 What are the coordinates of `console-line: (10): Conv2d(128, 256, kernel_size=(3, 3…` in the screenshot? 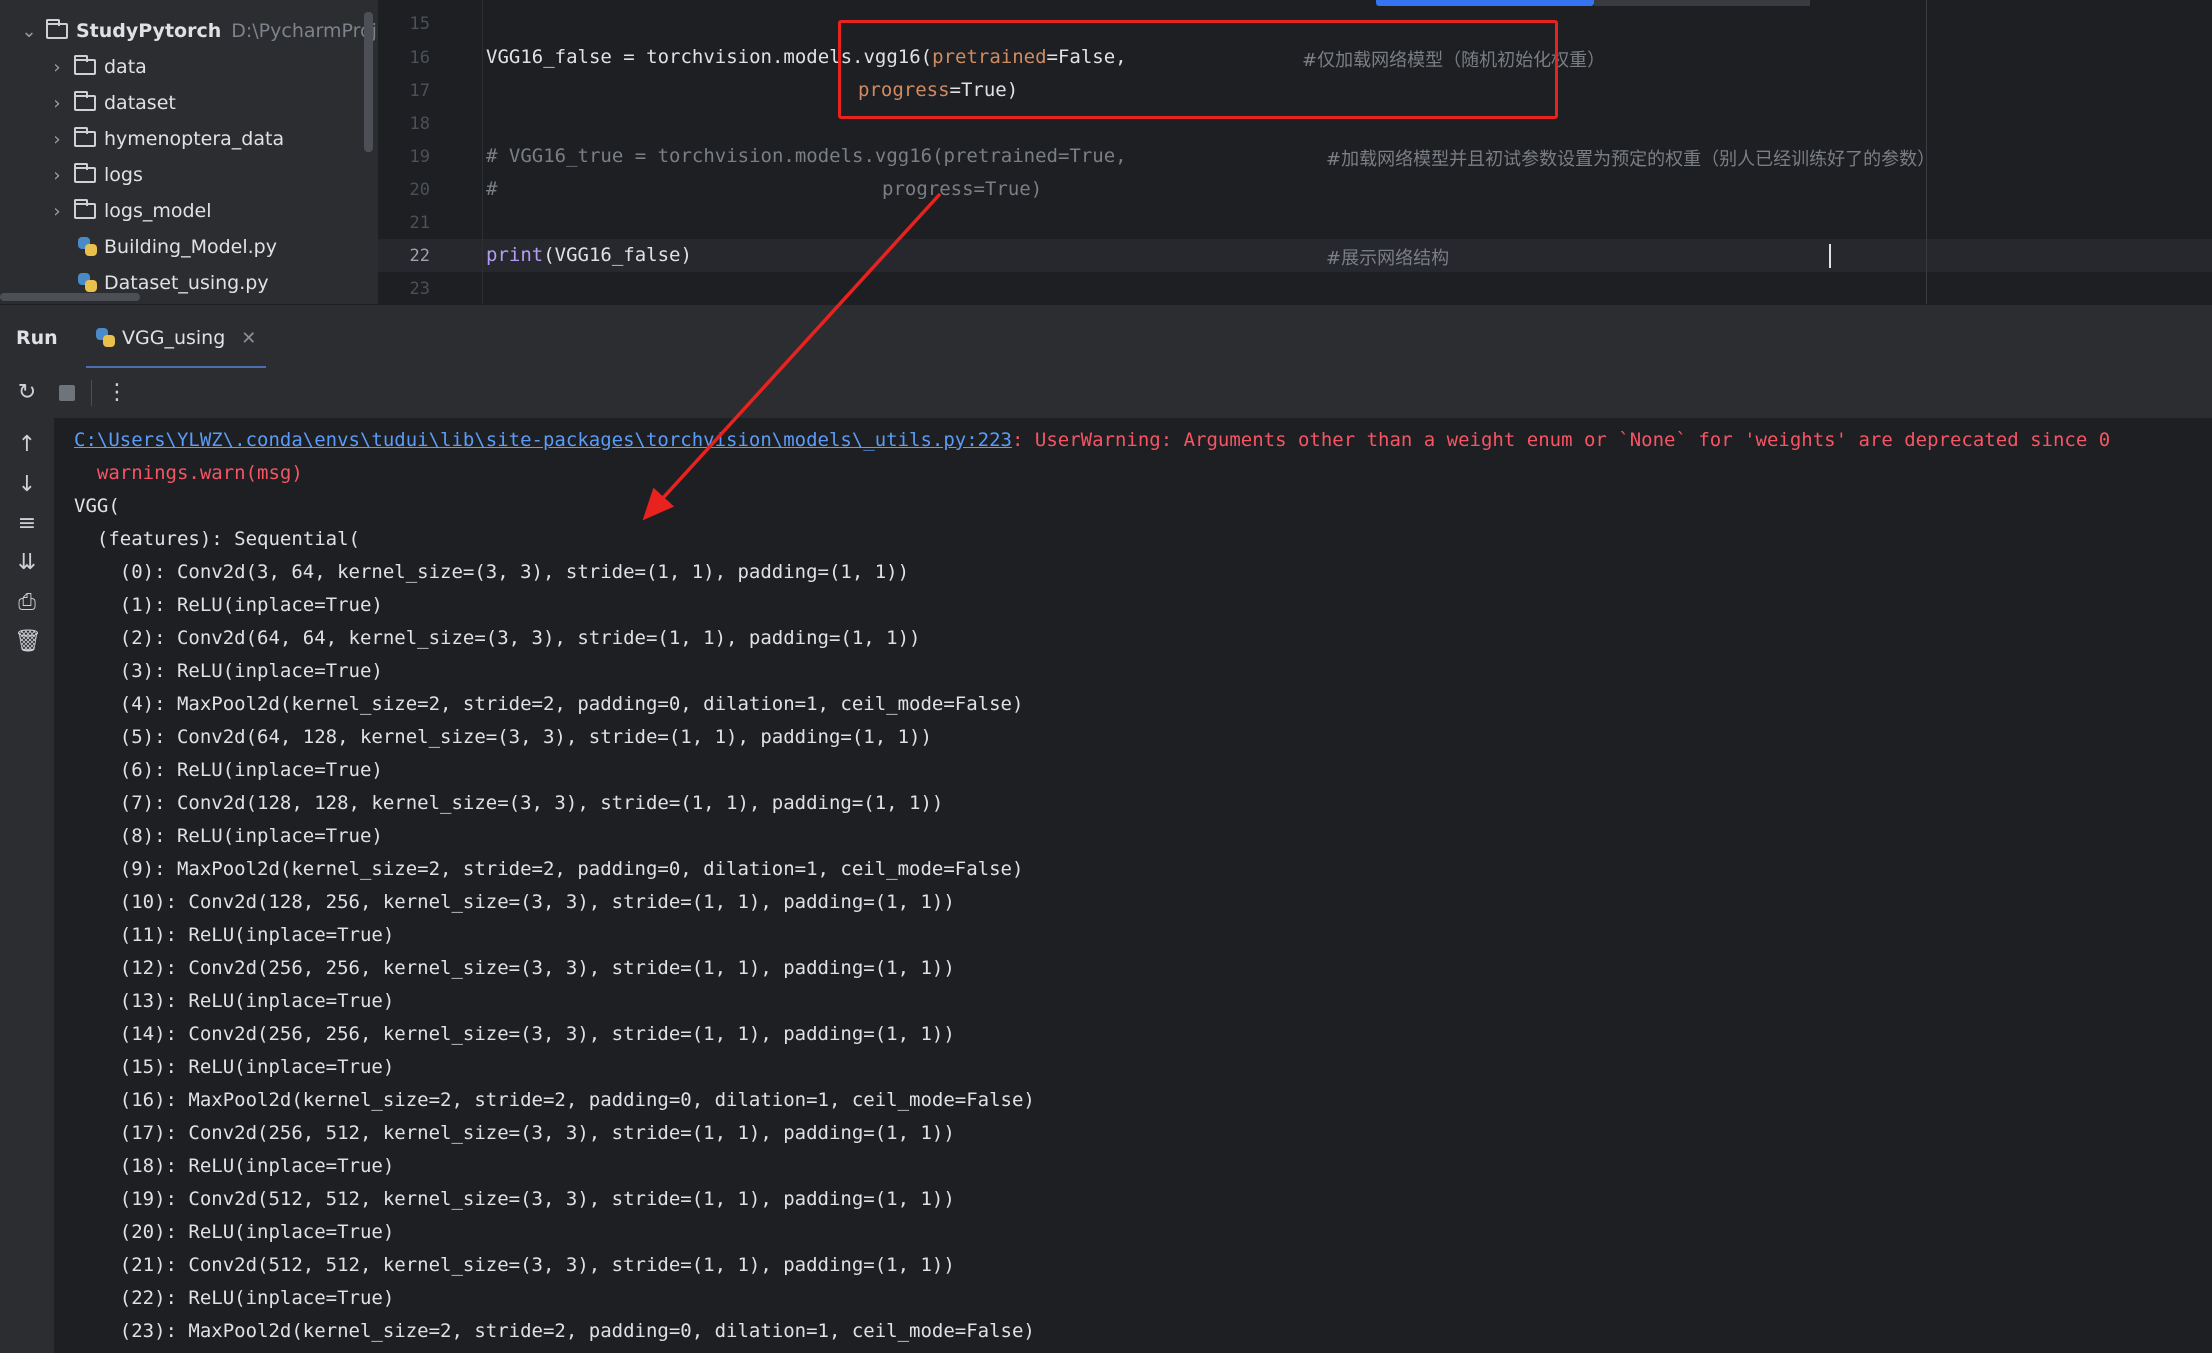 It's located at (514, 902).